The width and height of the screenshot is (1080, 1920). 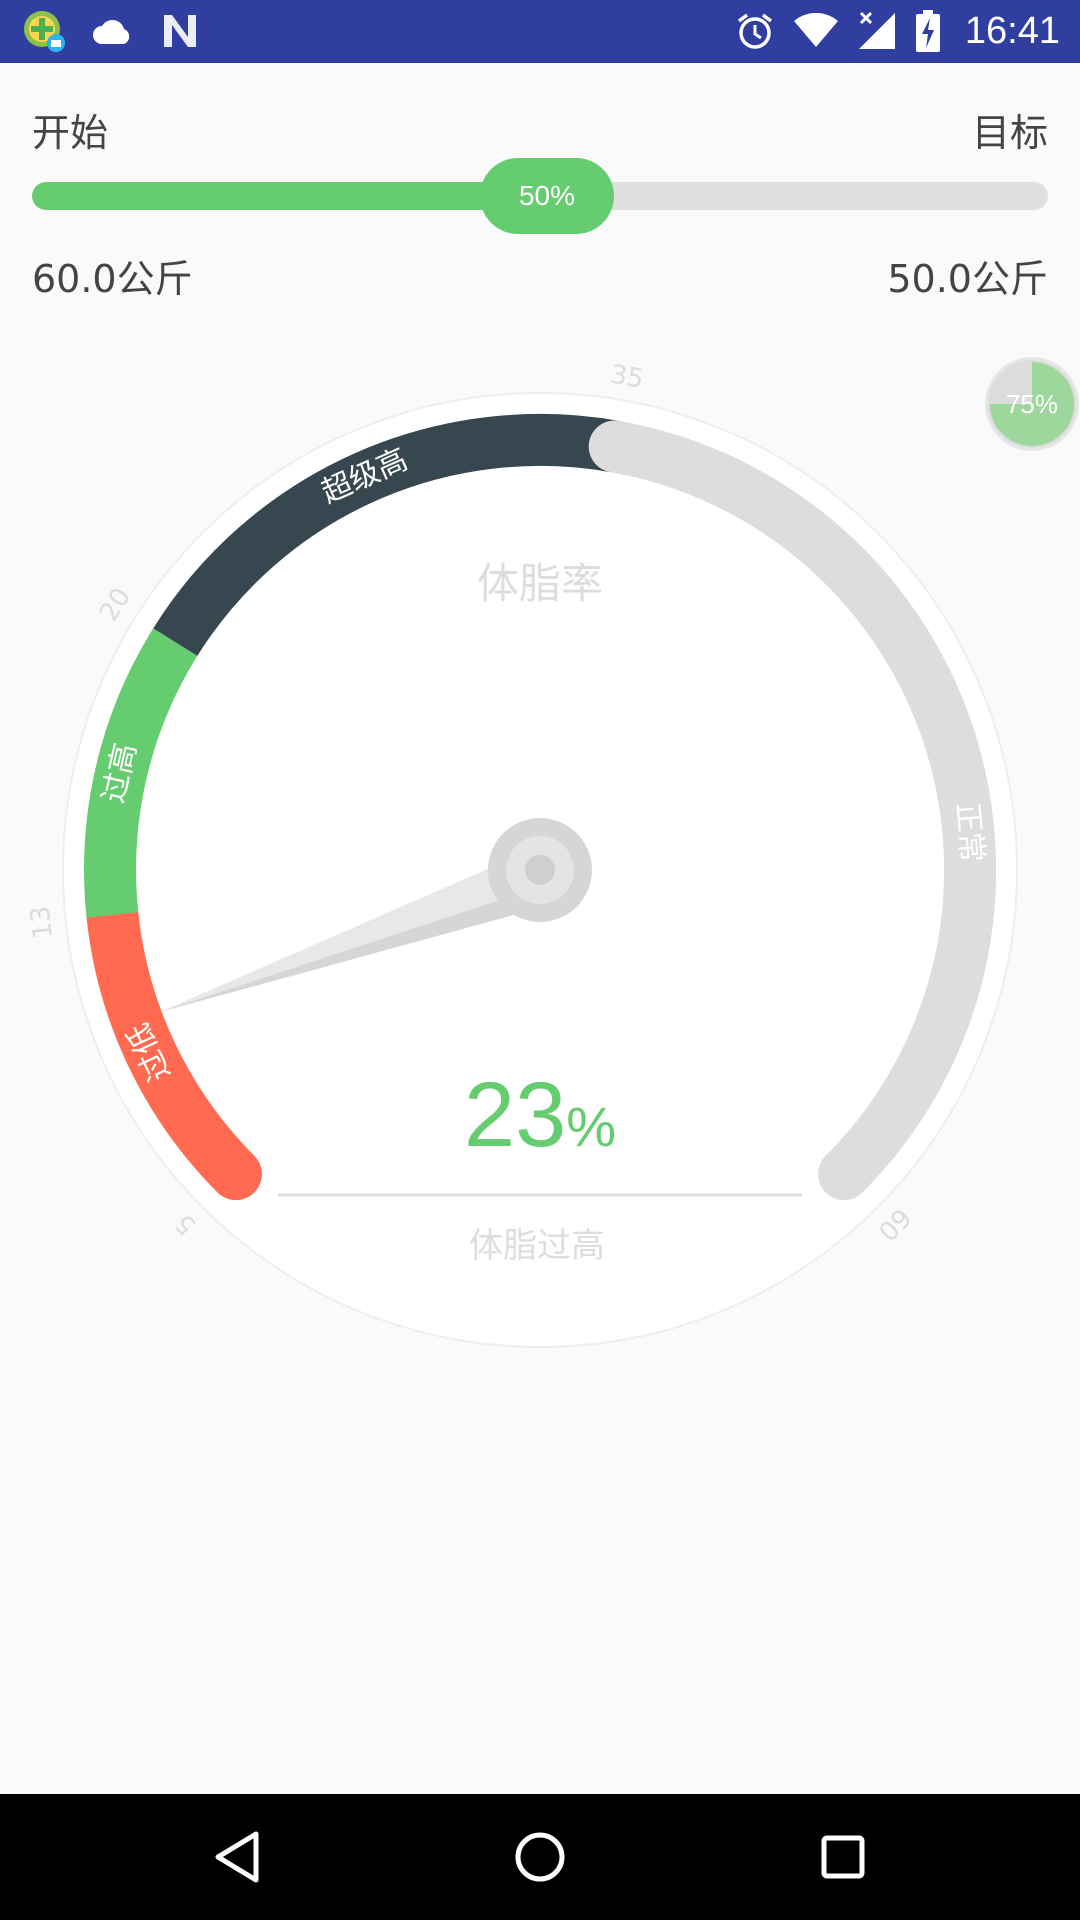 I want to click on tick-label-20: 20, so click(x=115, y=605).